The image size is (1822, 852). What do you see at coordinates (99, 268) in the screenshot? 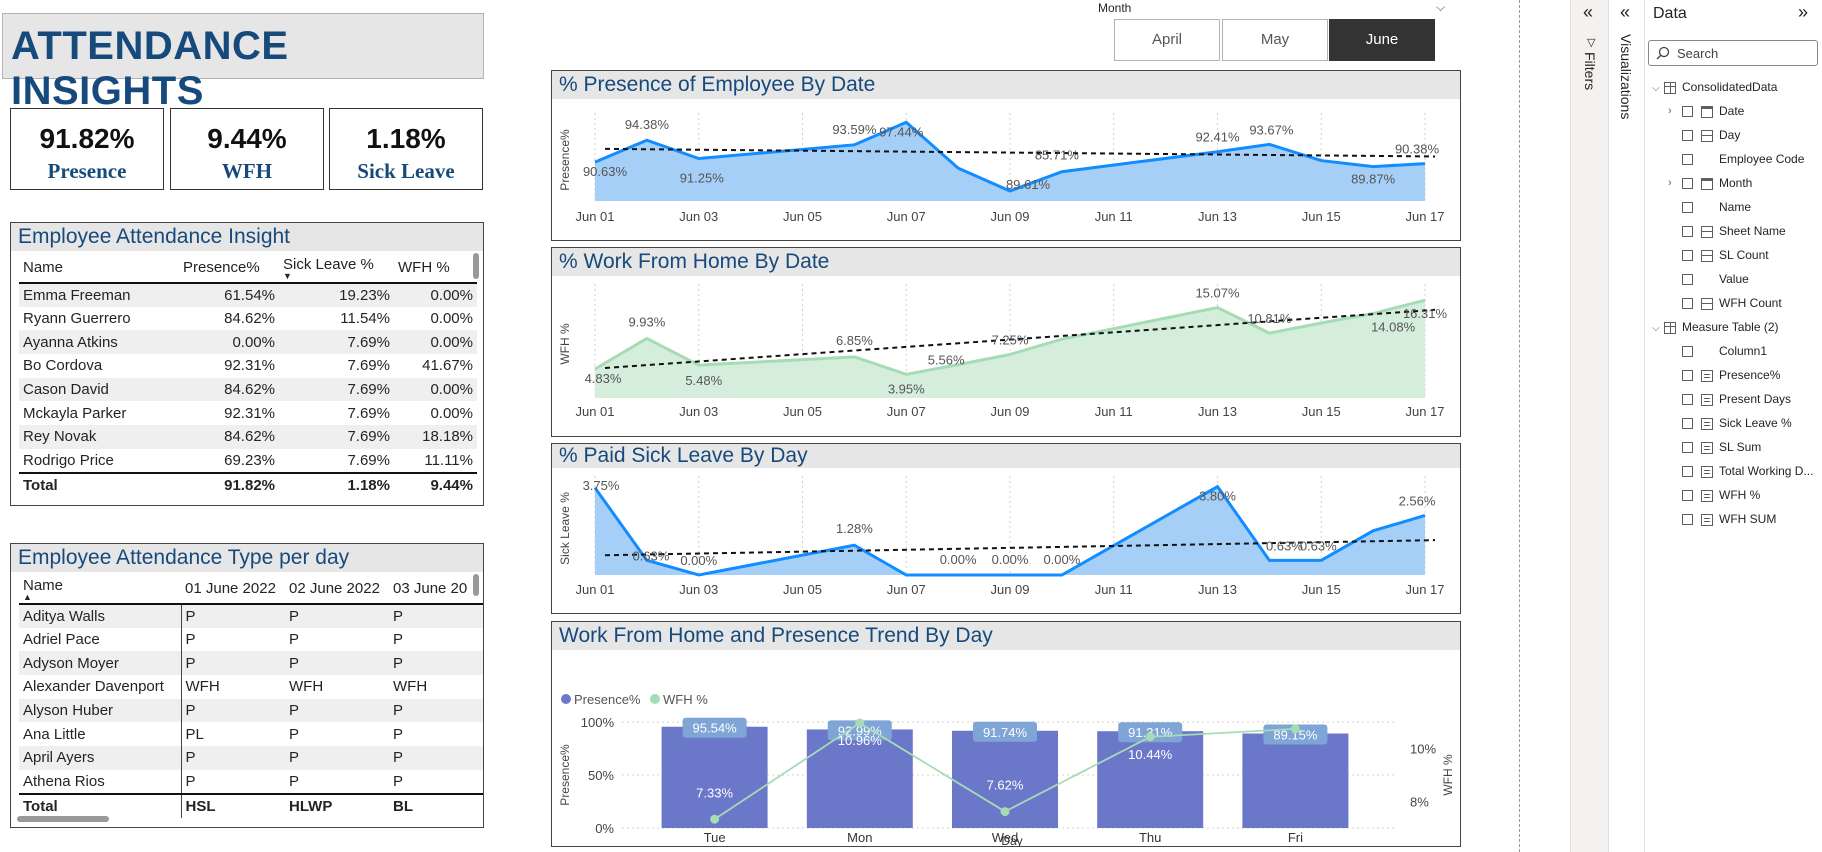
I see `column-header-name: Name` at bounding box center [99, 268].